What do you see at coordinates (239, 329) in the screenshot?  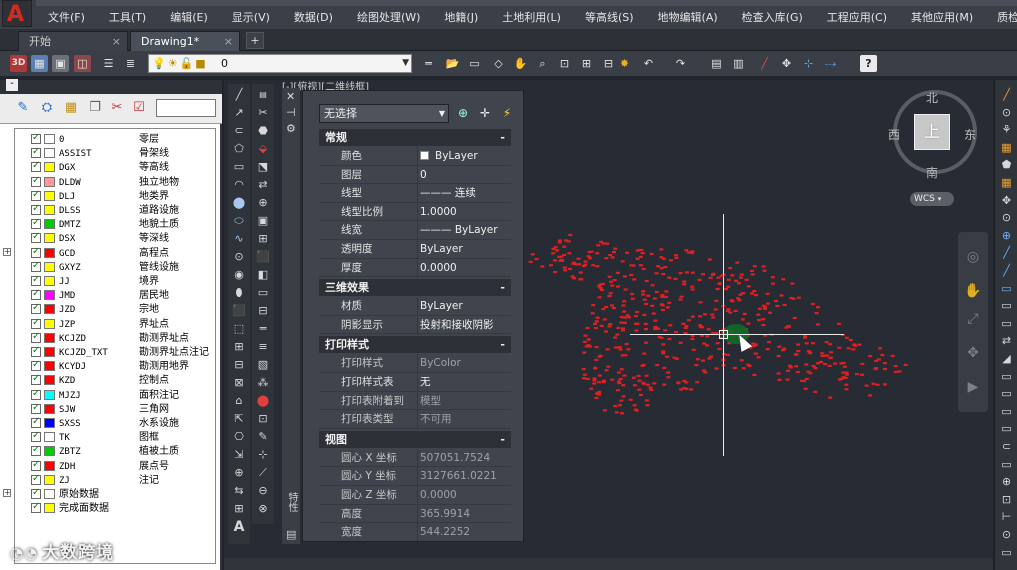 I see `draw-tool-icon: ⬚` at bounding box center [239, 329].